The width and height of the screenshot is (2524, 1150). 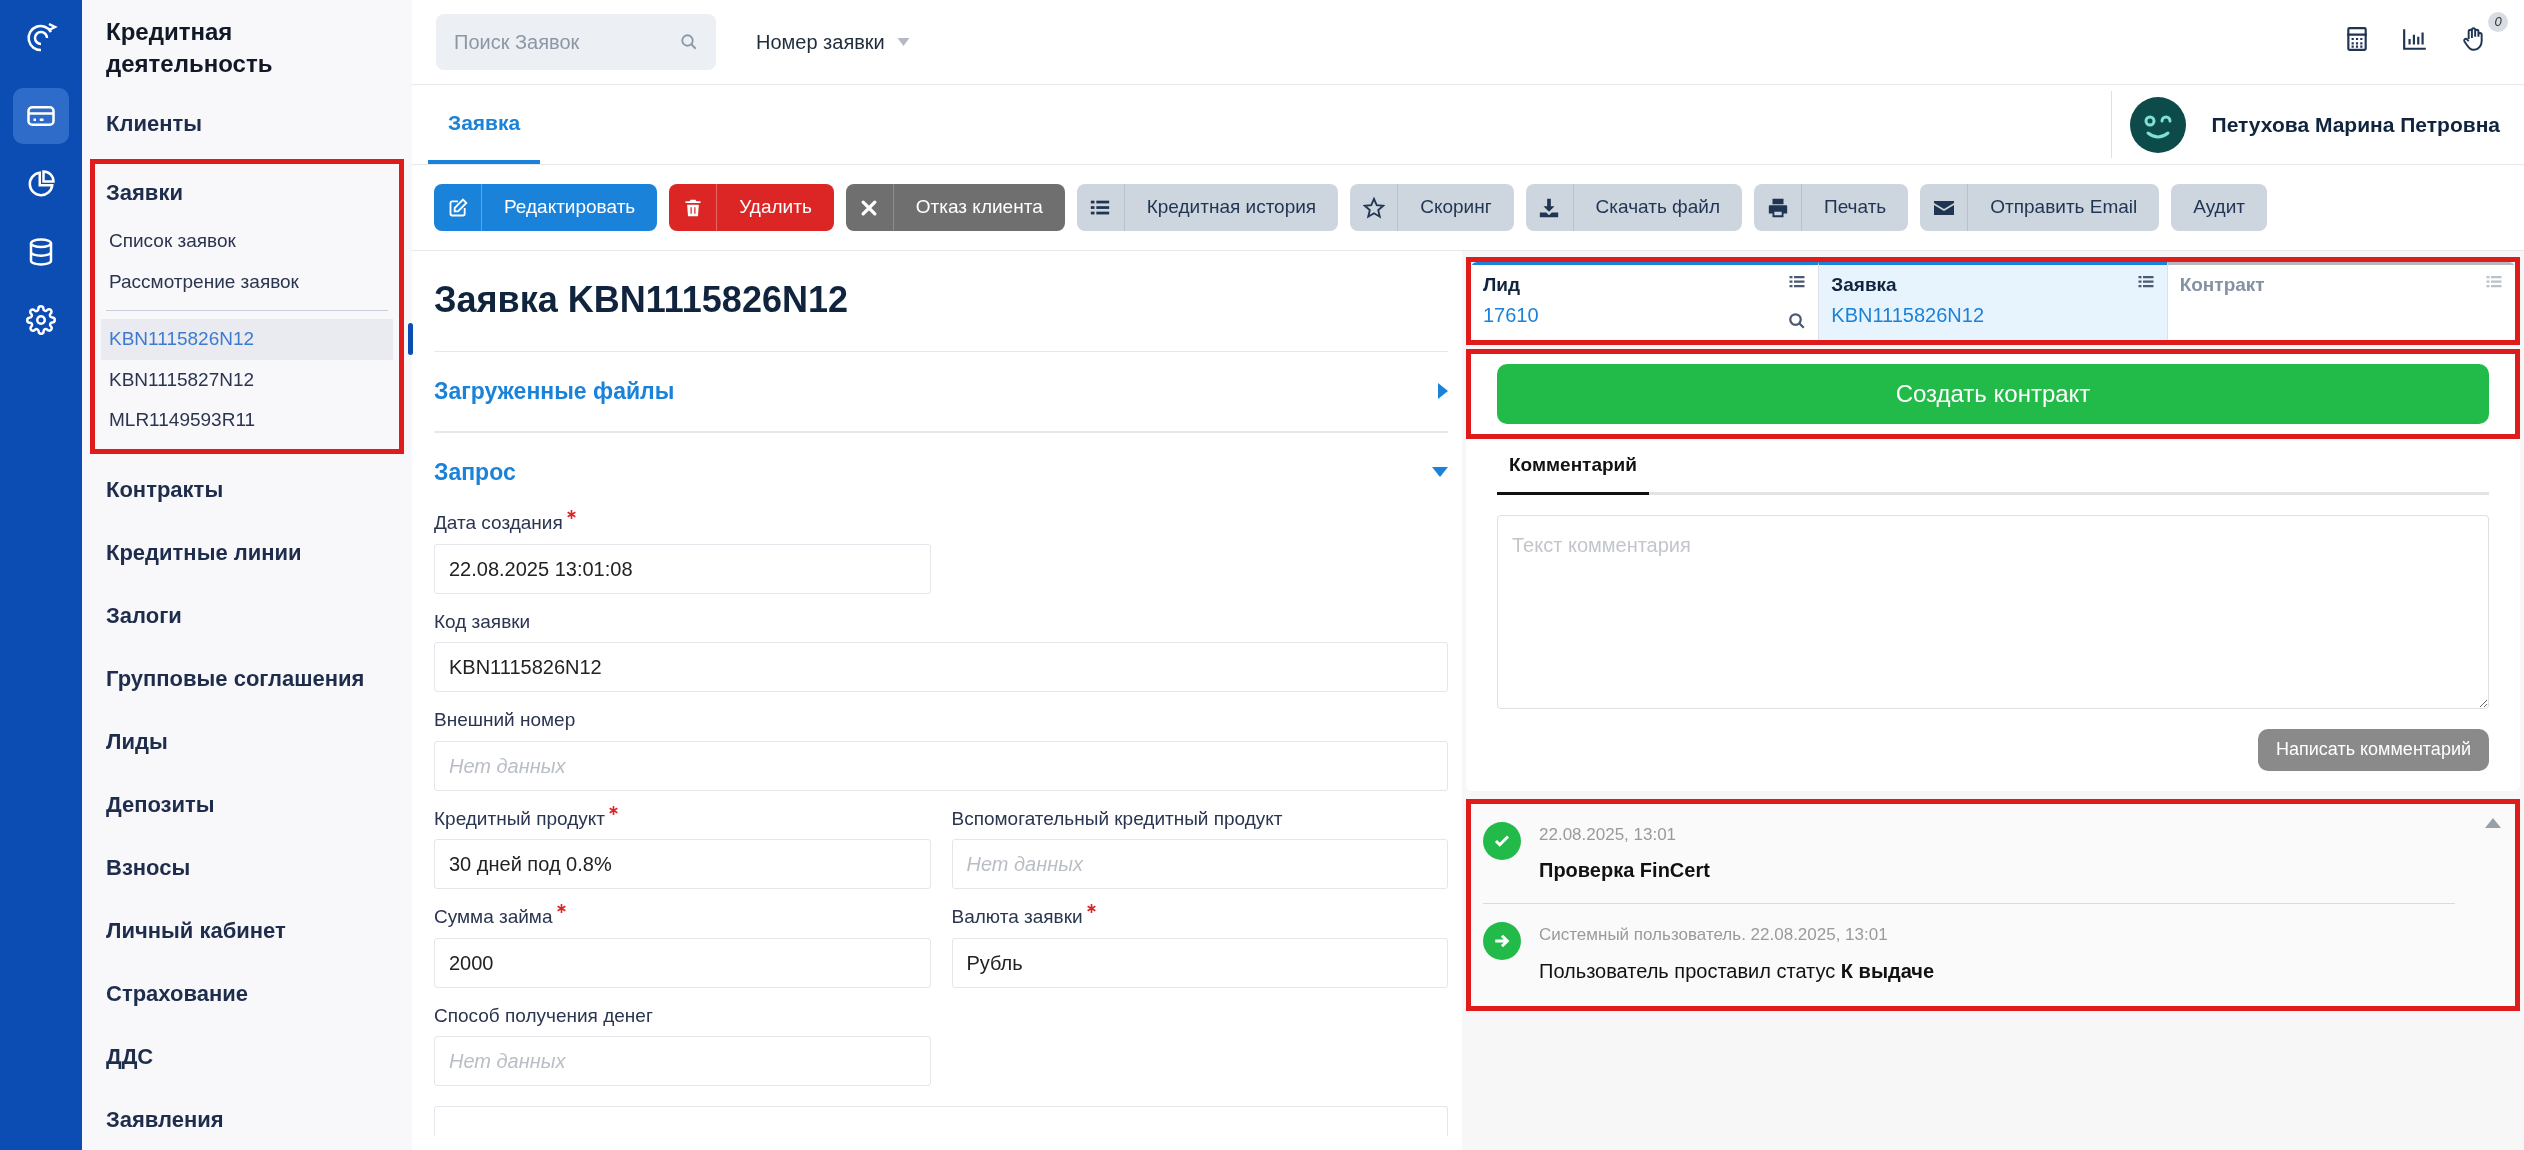 What do you see at coordinates (941, 465) in the screenshot?
I see `section-header: Запрос` at bounding box center [941, 465].